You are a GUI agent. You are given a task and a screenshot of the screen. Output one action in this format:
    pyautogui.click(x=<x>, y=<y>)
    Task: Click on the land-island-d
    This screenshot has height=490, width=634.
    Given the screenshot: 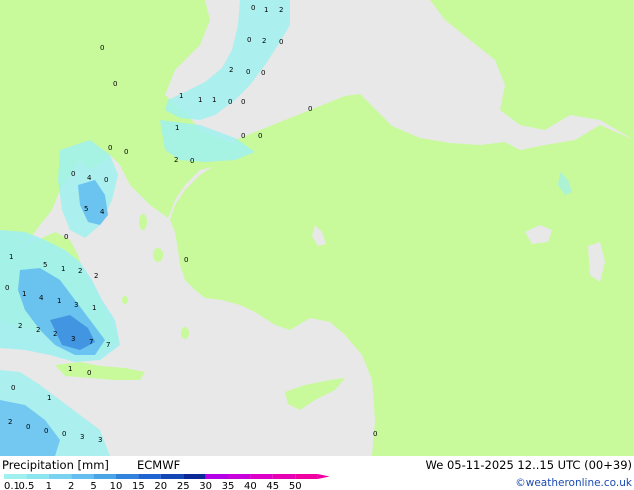 What is the action you would take?
    pyautogui.click(x=125, y=300)
    